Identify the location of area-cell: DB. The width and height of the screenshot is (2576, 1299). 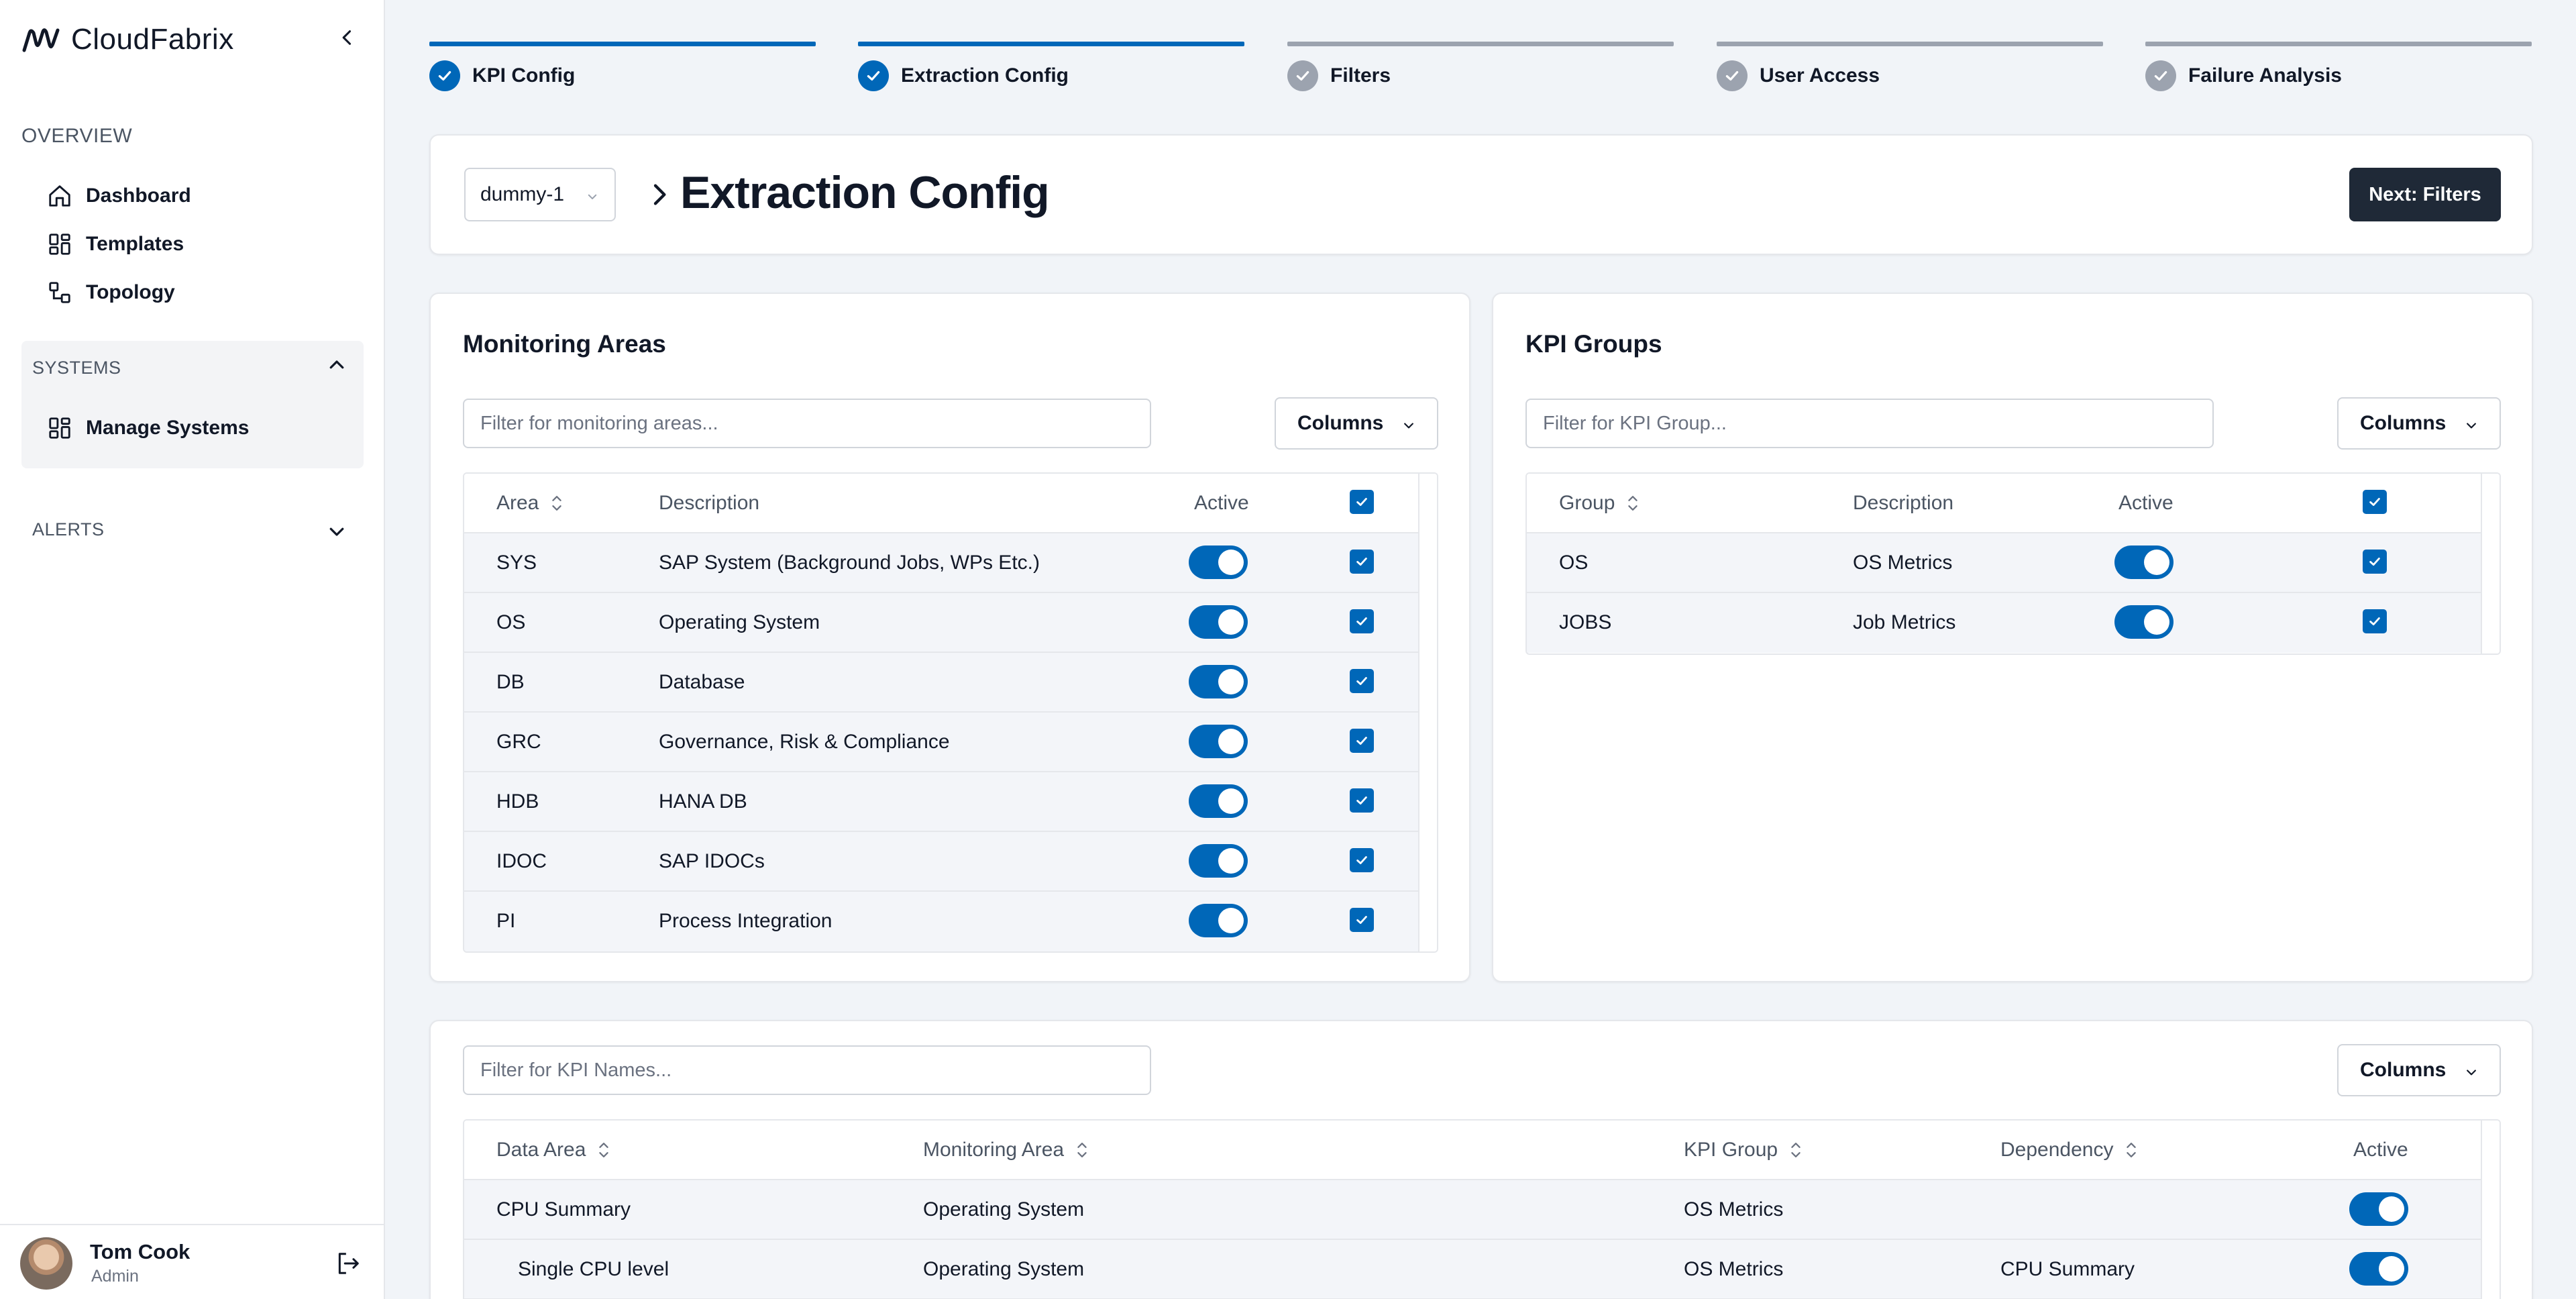
(510, 681).